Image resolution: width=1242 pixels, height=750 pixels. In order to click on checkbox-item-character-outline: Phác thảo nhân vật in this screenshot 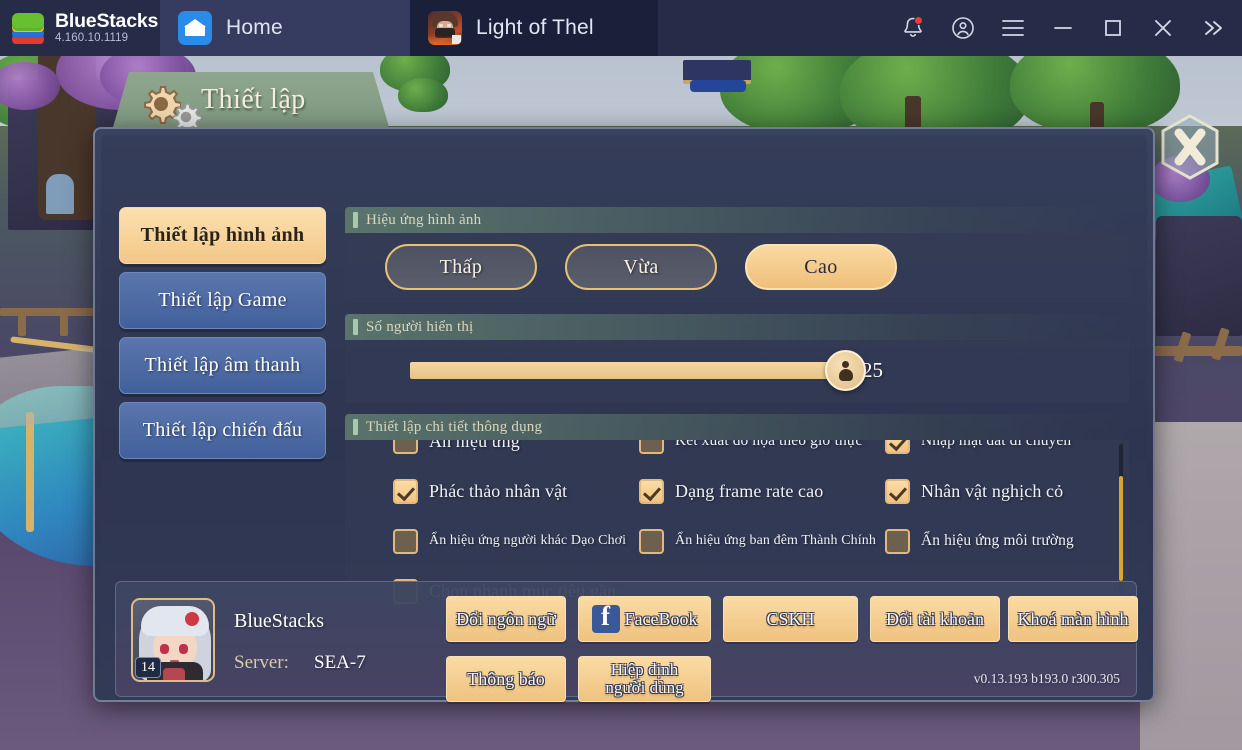, I will do `click(516, 491)`.